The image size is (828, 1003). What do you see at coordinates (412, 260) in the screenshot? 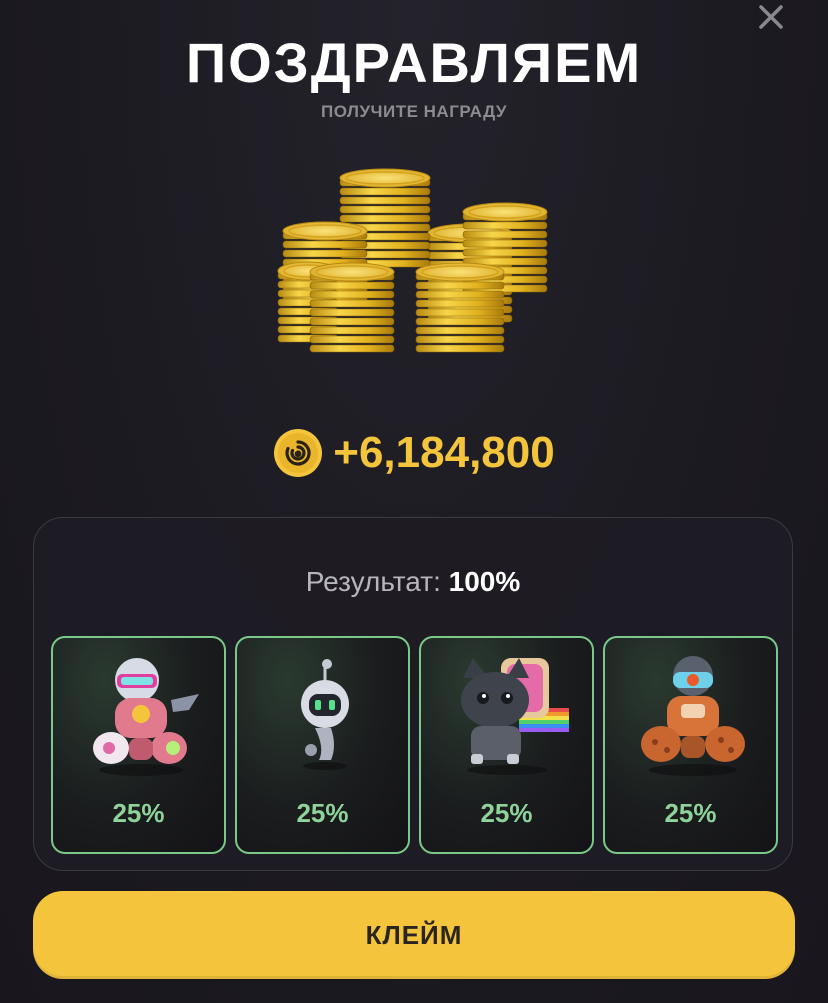
I see `coin-stacks-icon` at bounding box center [412, 260].